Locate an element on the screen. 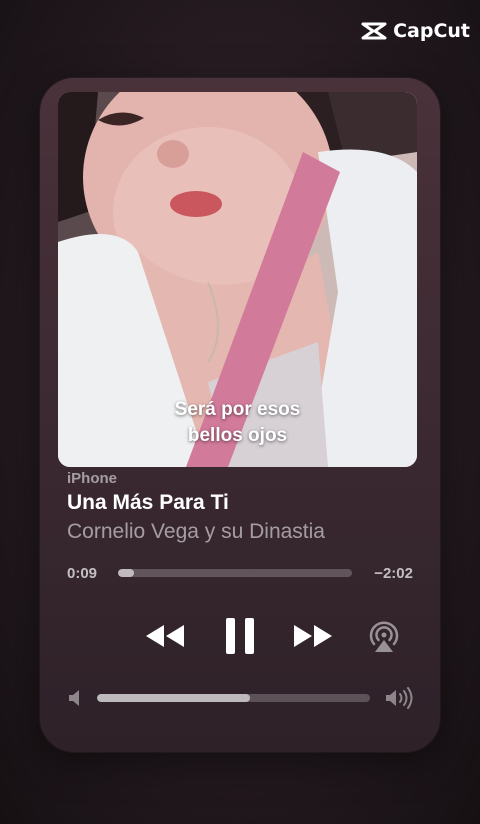 This screenshot has height=824, width=480. rewind-button is located at coordinates (165, 638).